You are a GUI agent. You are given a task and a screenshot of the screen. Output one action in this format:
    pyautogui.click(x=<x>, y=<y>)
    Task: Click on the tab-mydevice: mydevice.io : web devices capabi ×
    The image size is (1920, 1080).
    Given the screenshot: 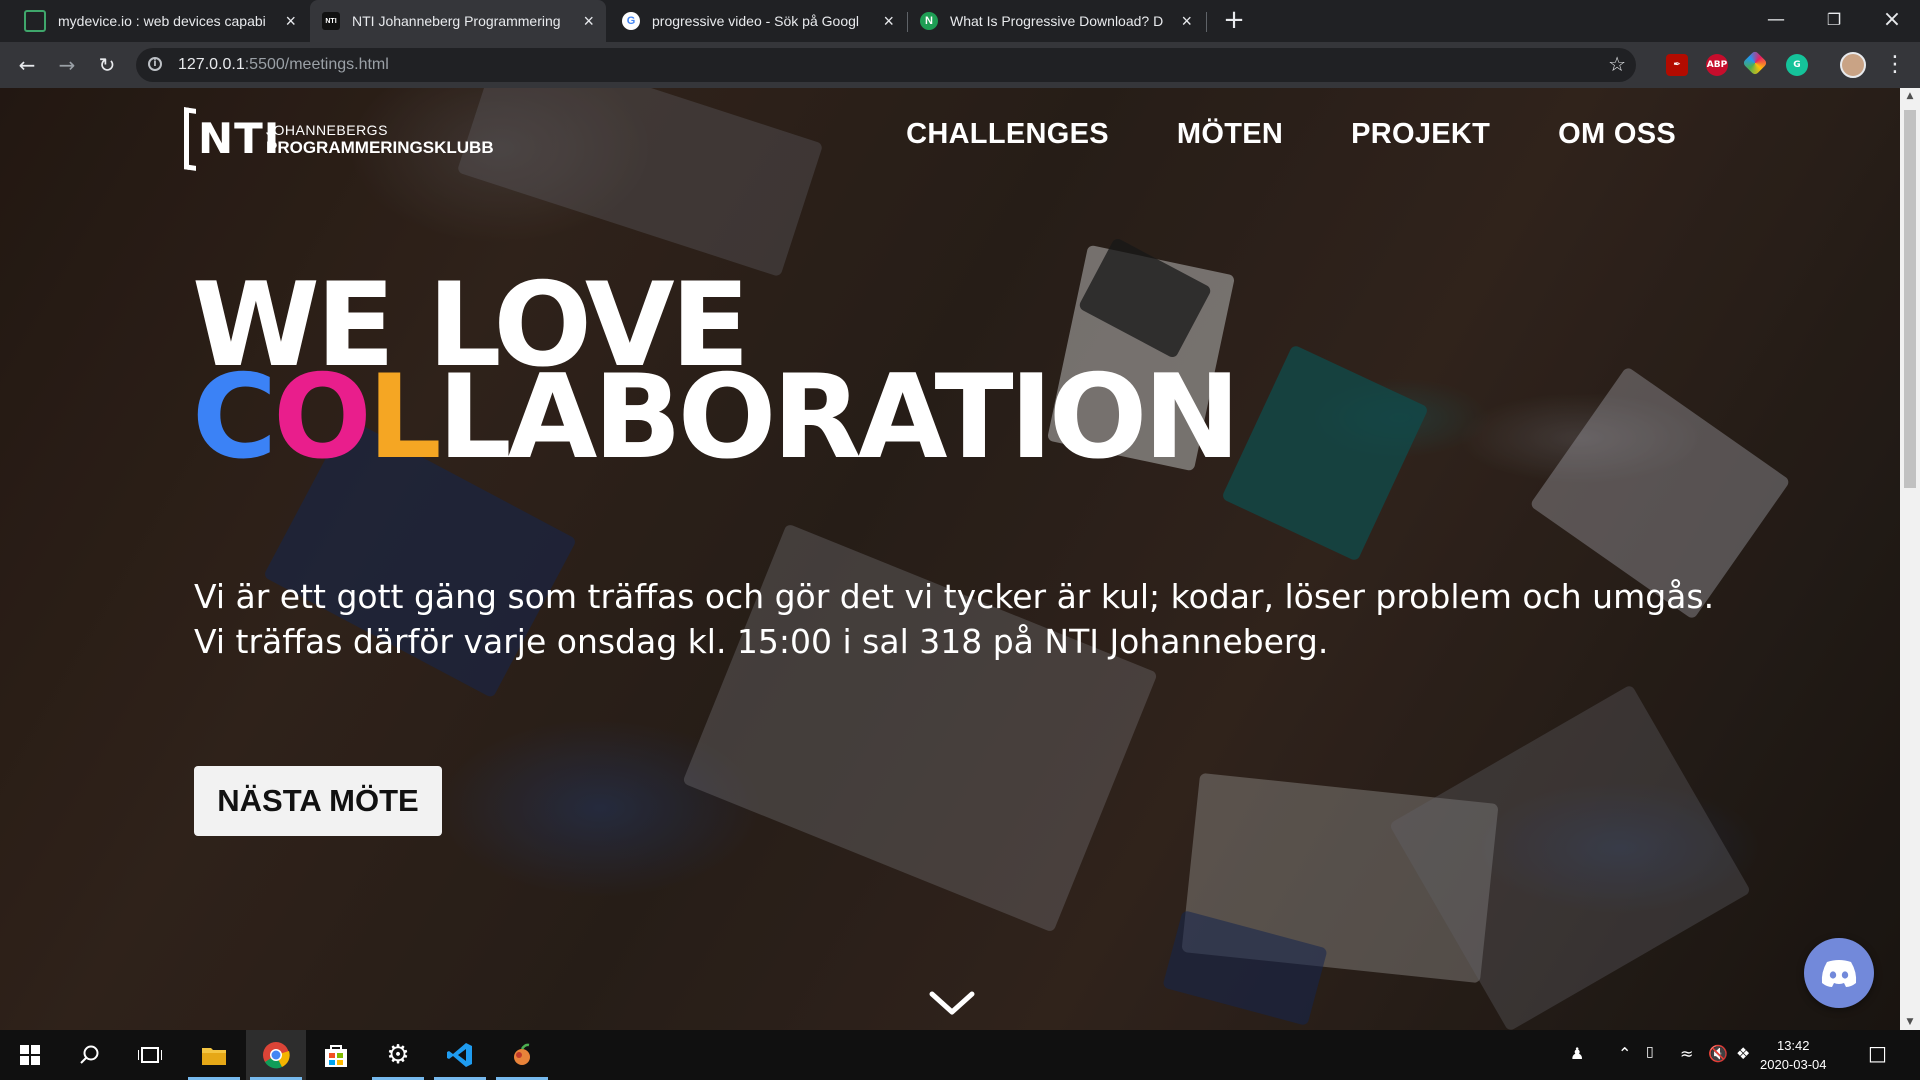 What is the action you would take?
    pyautogui.click(x=160, y=21)
    